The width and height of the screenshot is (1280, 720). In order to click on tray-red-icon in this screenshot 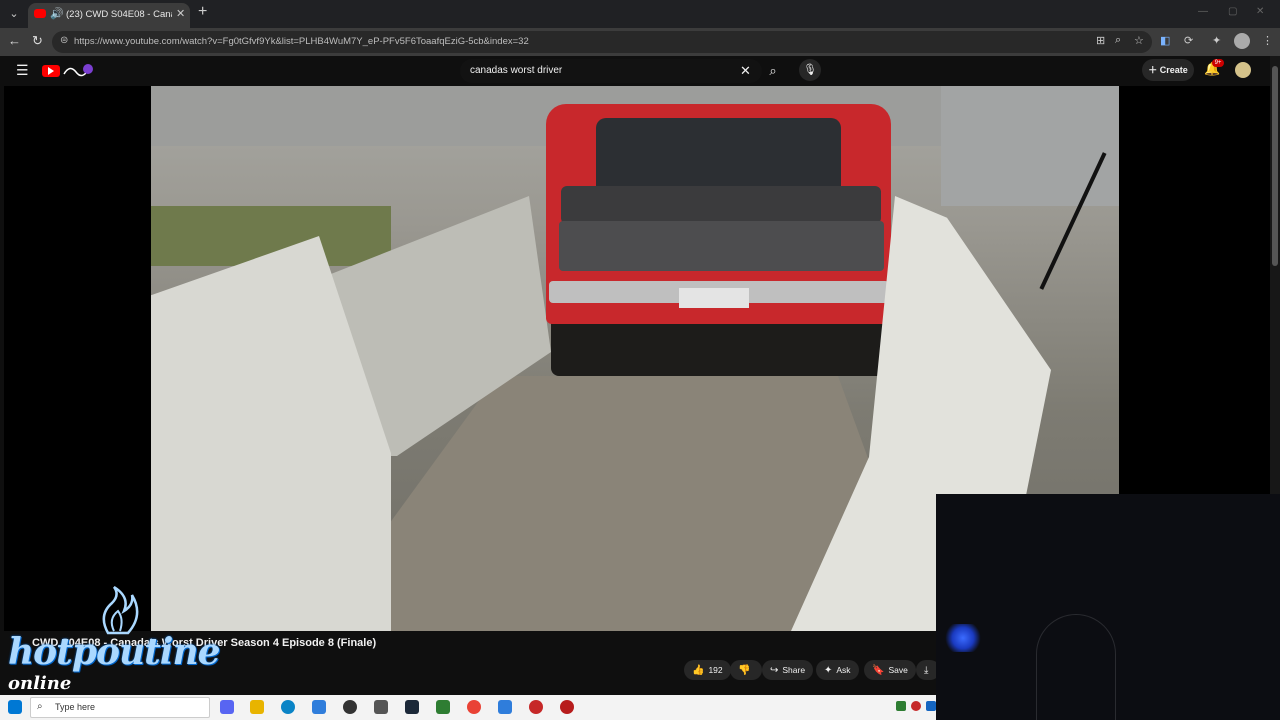, I will do `click(916, 706)`.